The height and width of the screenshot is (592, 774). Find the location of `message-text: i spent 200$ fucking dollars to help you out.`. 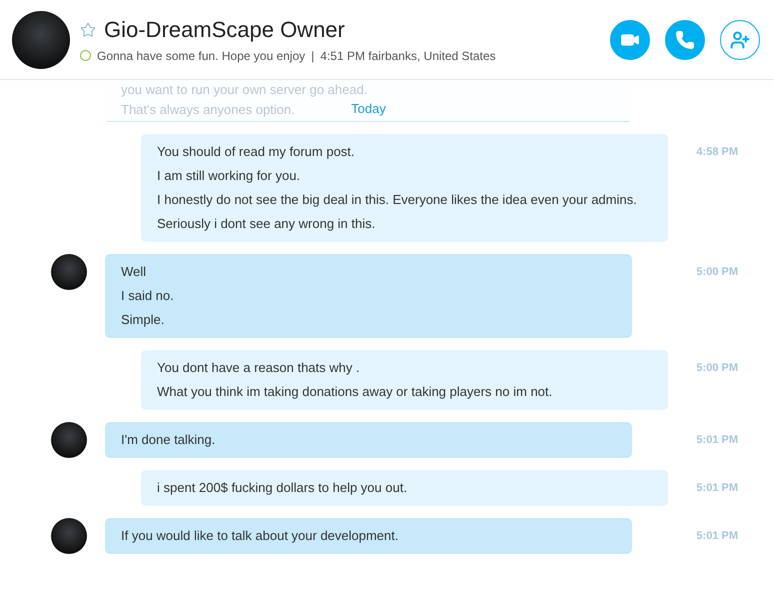

message-text: i spent 200$ fucking dollars to help you out. is located at coordinates (282, 488).